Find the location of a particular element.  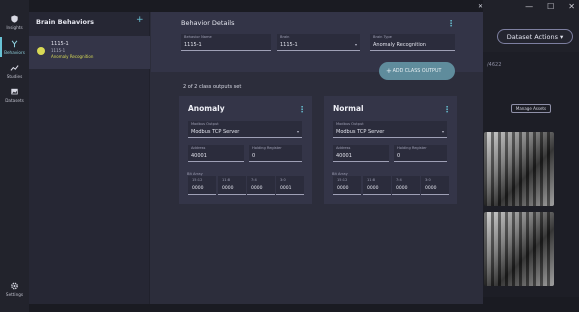

details-menu-icon: ⋮ is located at coordinates (451, 23).